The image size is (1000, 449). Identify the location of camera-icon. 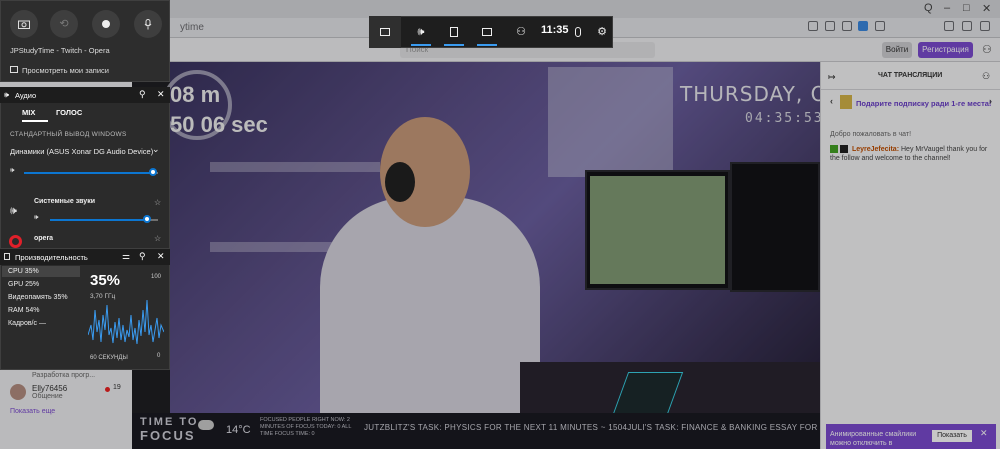
(24, 25).